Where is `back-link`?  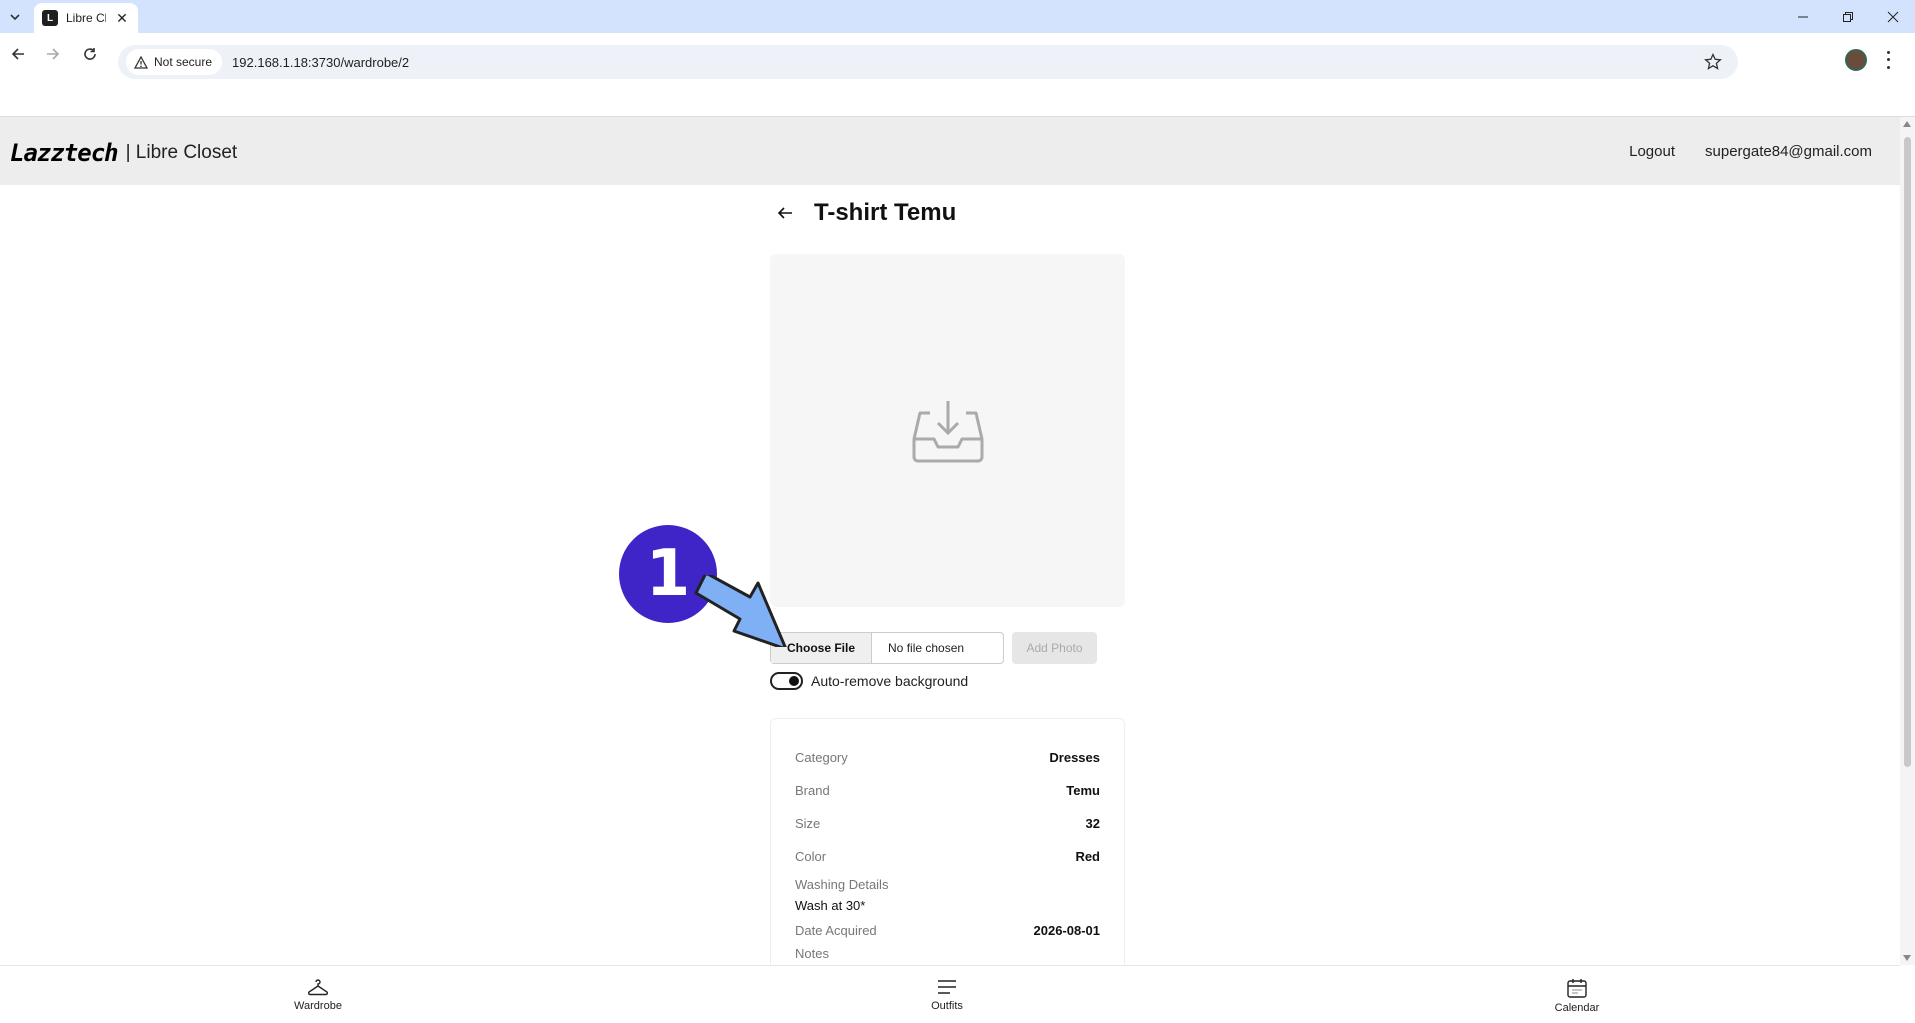
back-link is located at coordinates (785, 213).